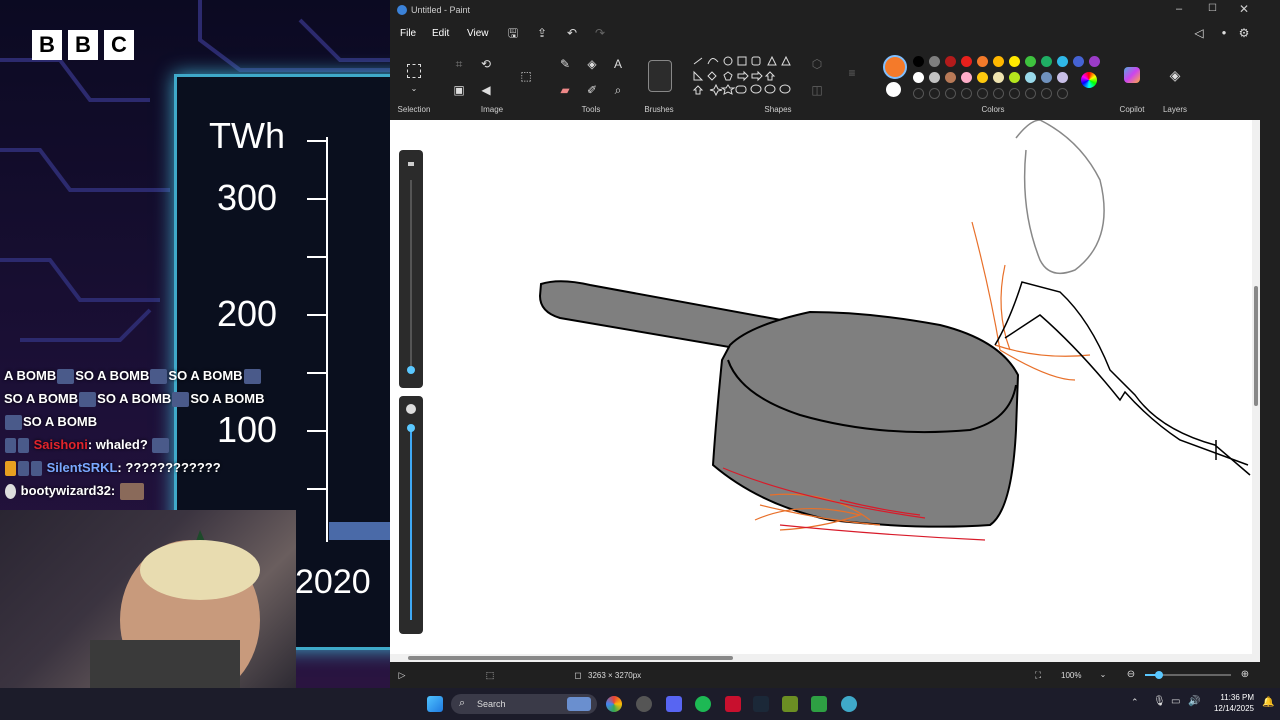  Describe the element at coordinates (1234, 697) in the screenshot. I see `clock-time: 11:36 PM` at that location.